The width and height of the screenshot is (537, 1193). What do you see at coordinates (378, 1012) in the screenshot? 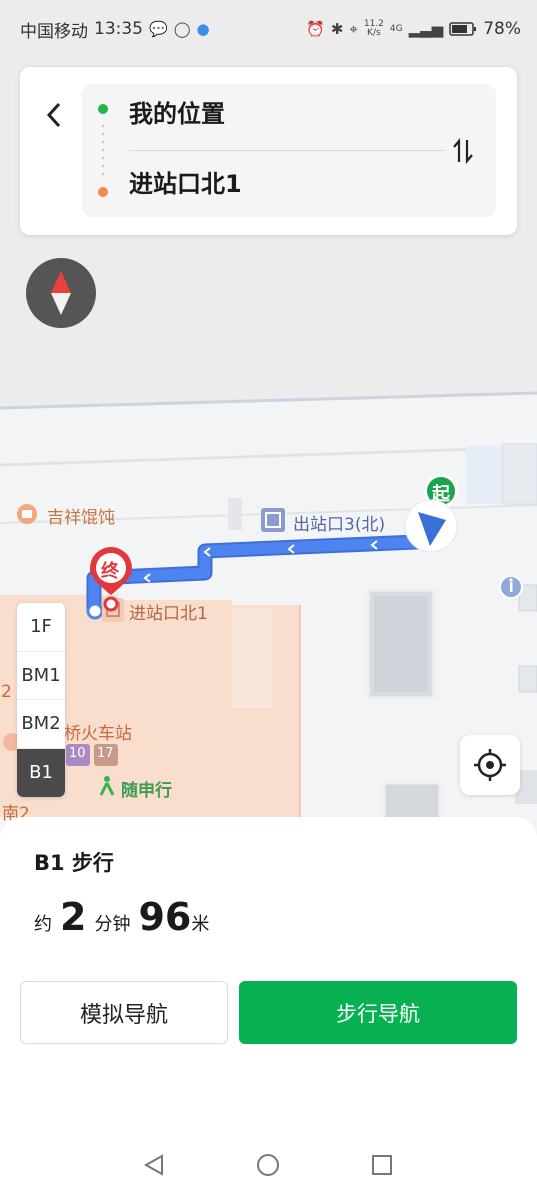
I see `start-walk-navigation-button: 步行导航` at bounding box center [378, 1012].